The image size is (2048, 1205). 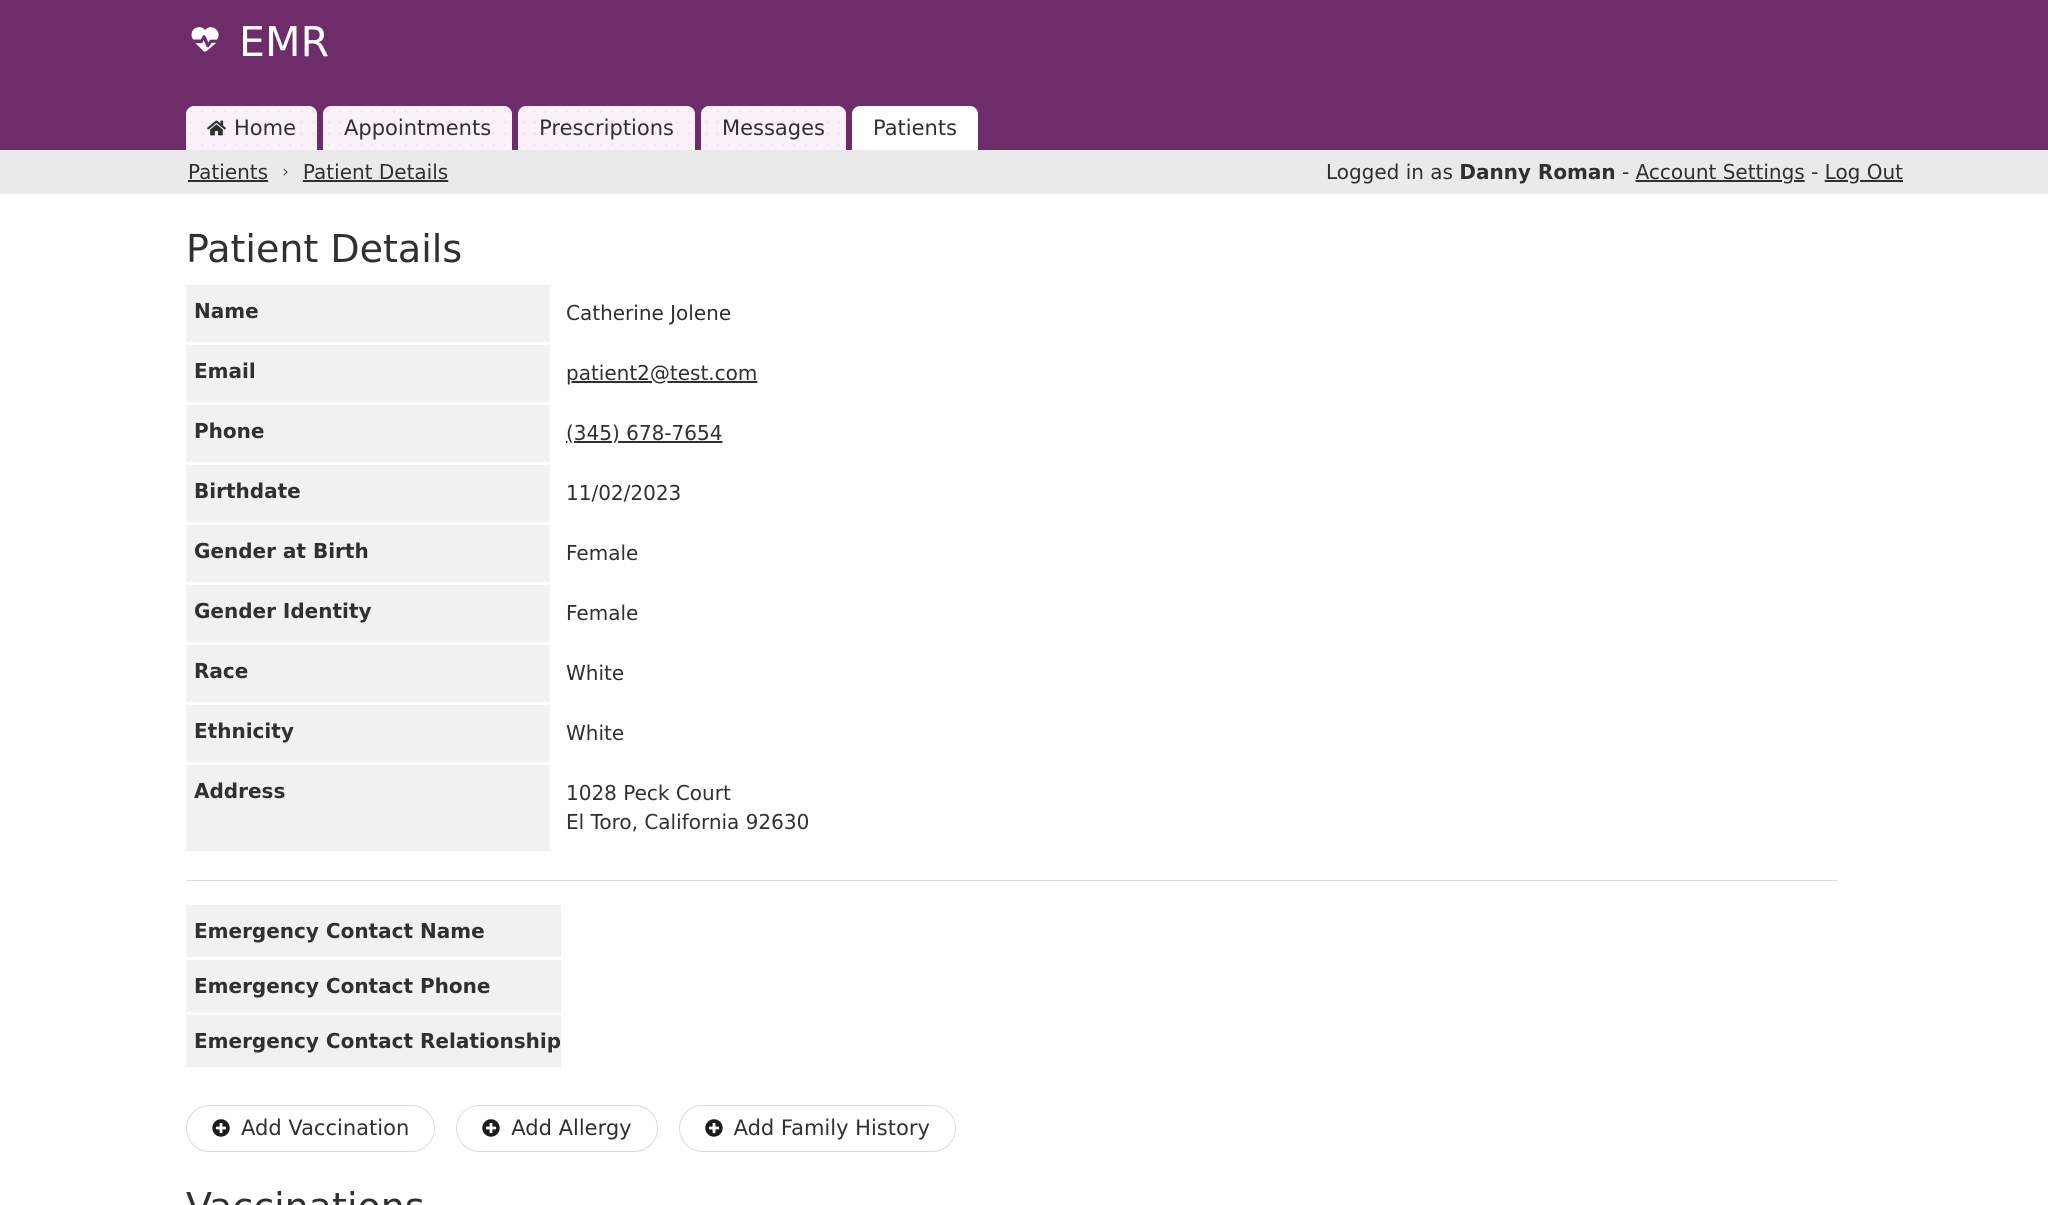 What do you see at coordinates (285, 172) in the screenshot?
I see `chevron-right-icon: ›` at bounding box center [285, 172].